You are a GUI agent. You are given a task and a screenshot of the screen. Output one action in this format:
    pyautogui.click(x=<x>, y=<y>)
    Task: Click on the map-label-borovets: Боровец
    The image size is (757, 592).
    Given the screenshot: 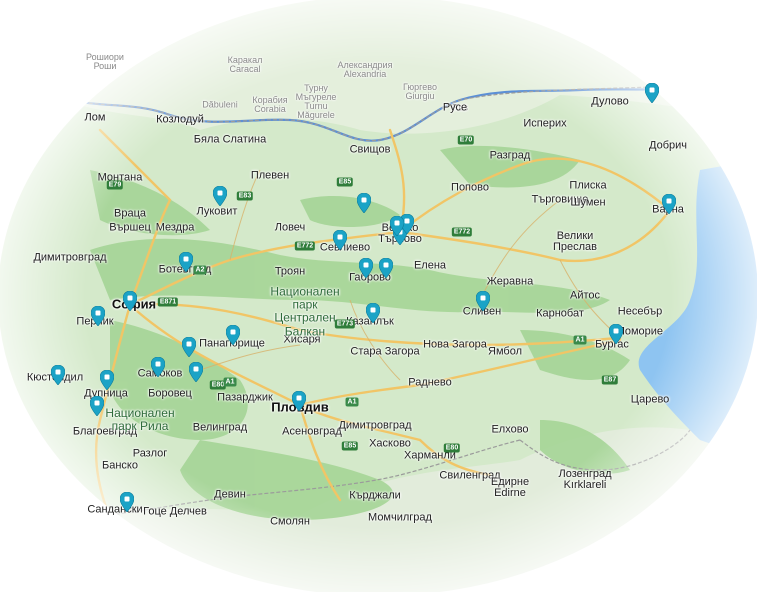 What is the action you would take?
    pyautogui.click(x=170, y=393)
    